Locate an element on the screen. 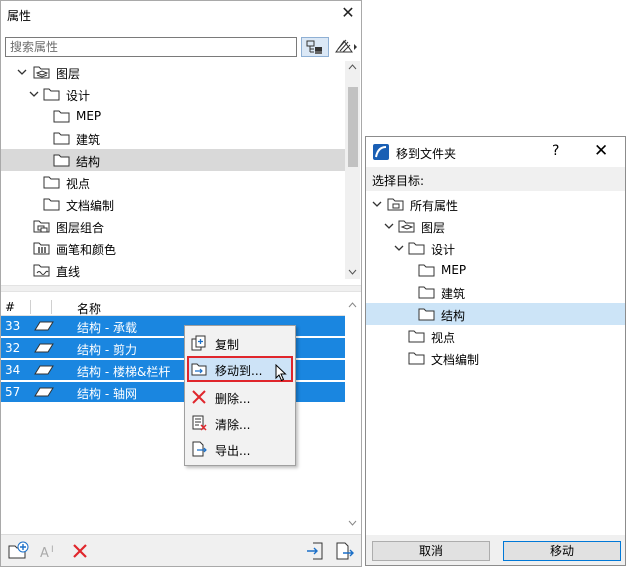  tree-item-label: 画笔和颜色 is located at coordinates (86, 250).